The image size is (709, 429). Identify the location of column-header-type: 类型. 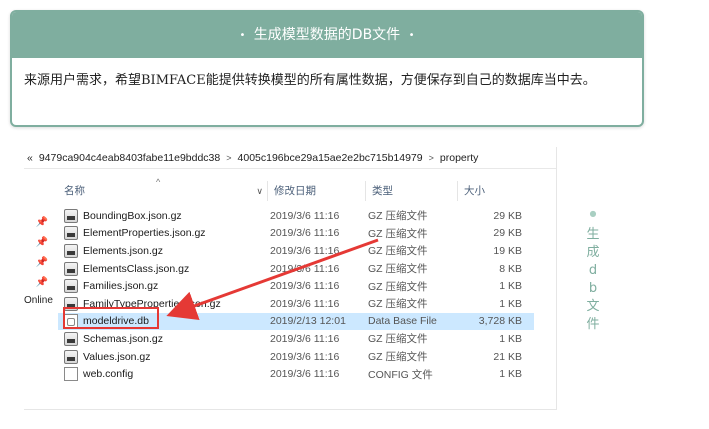
(412, 191).